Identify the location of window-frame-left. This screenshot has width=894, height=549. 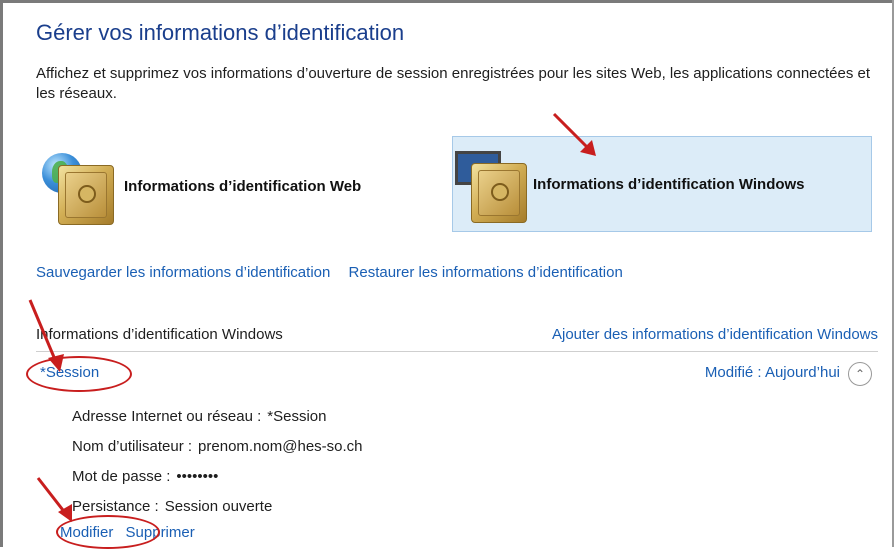
(1, 273).